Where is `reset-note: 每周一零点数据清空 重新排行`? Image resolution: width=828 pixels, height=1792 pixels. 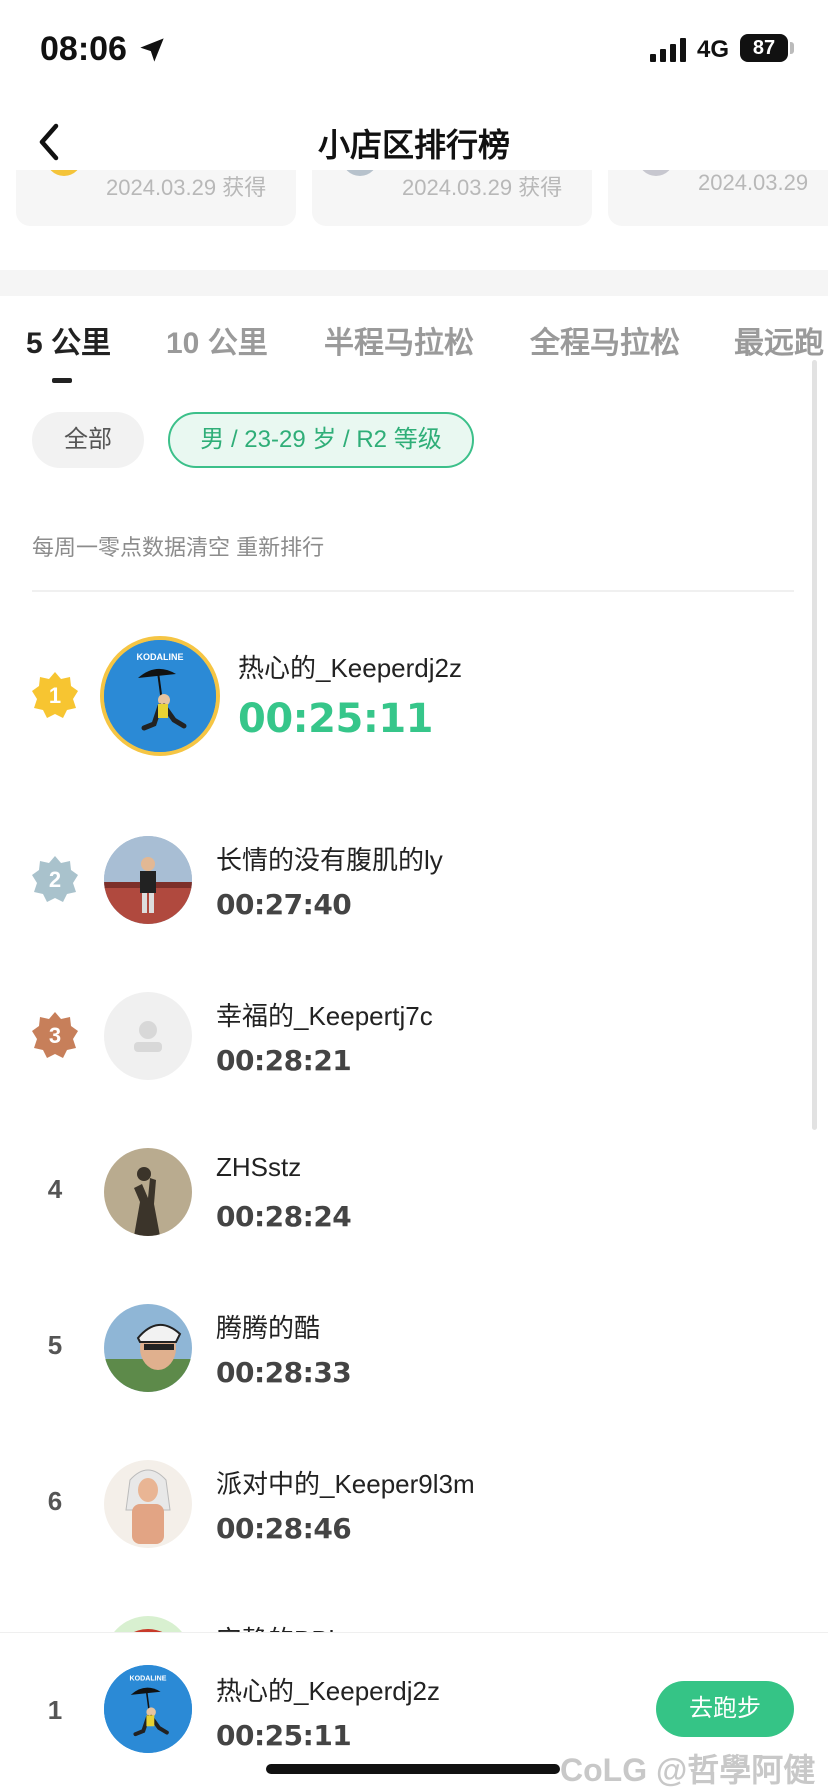 reset-note: 每周一零点数据清空 重新排行 is located at coordinates (178, 547).